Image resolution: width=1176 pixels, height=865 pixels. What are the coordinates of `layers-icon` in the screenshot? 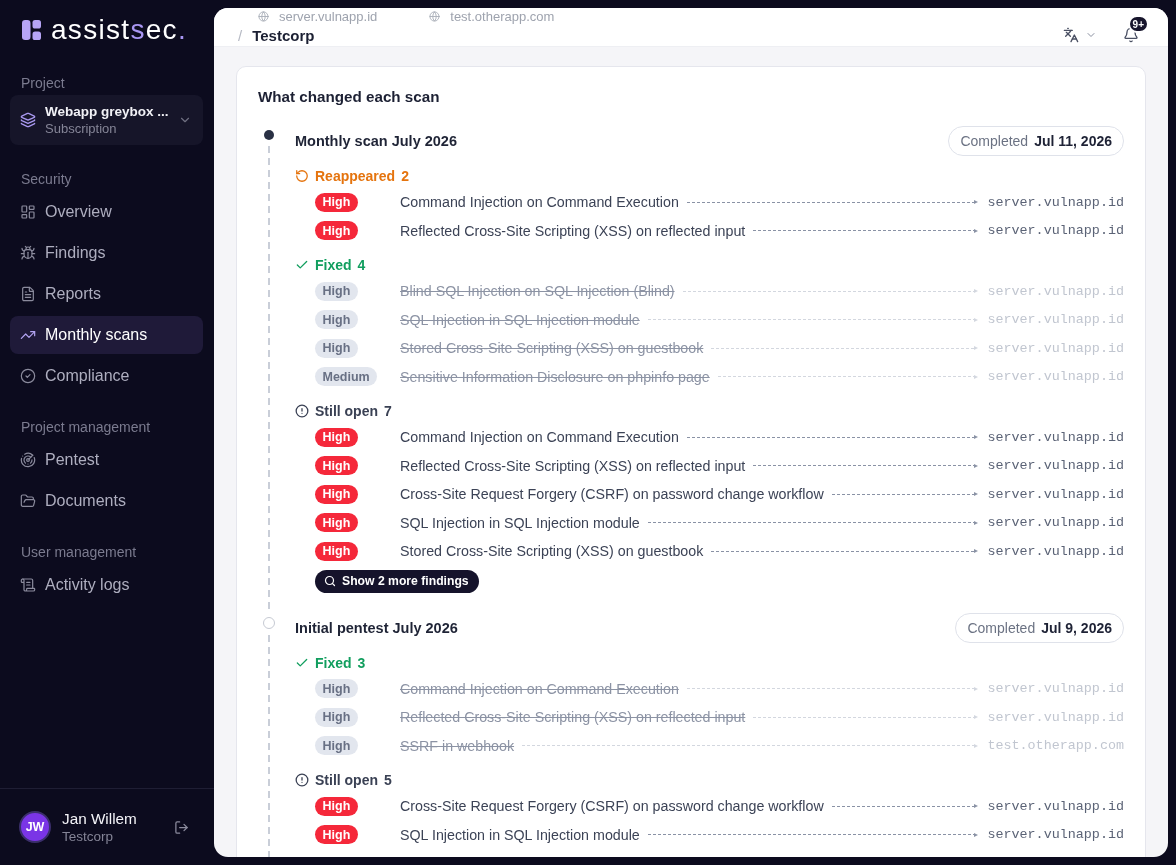 It's located at (28, 120).